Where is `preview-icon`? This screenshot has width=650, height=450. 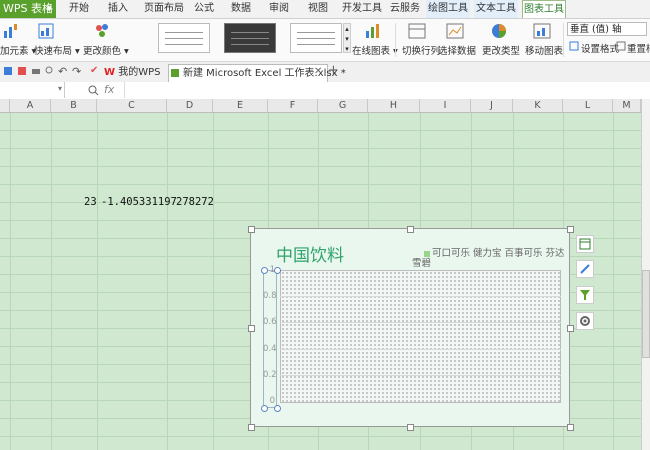 preview-icon is located at coordinates (50, 71).